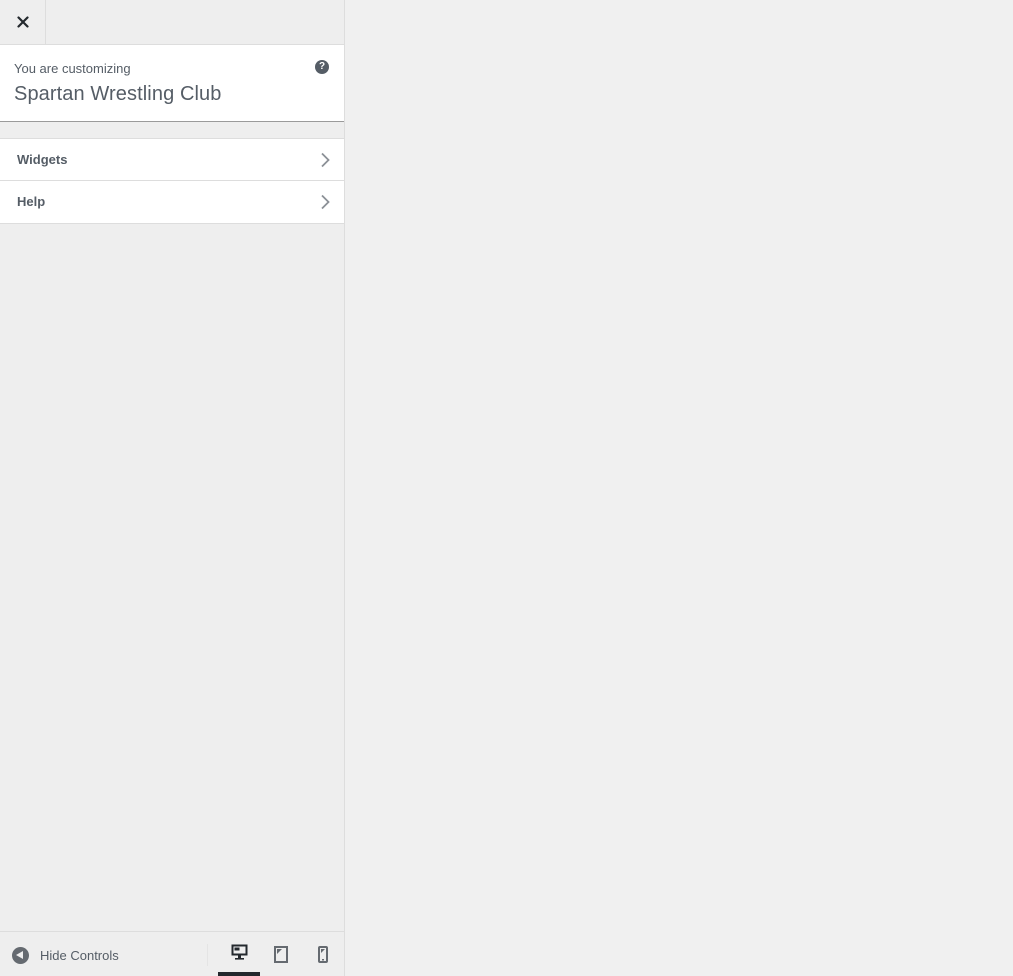  What do you see at coordinates (79, 955) in the screenshot?
I see `hide-controls-label: Hide Controls` at bounding box center [79, 955].